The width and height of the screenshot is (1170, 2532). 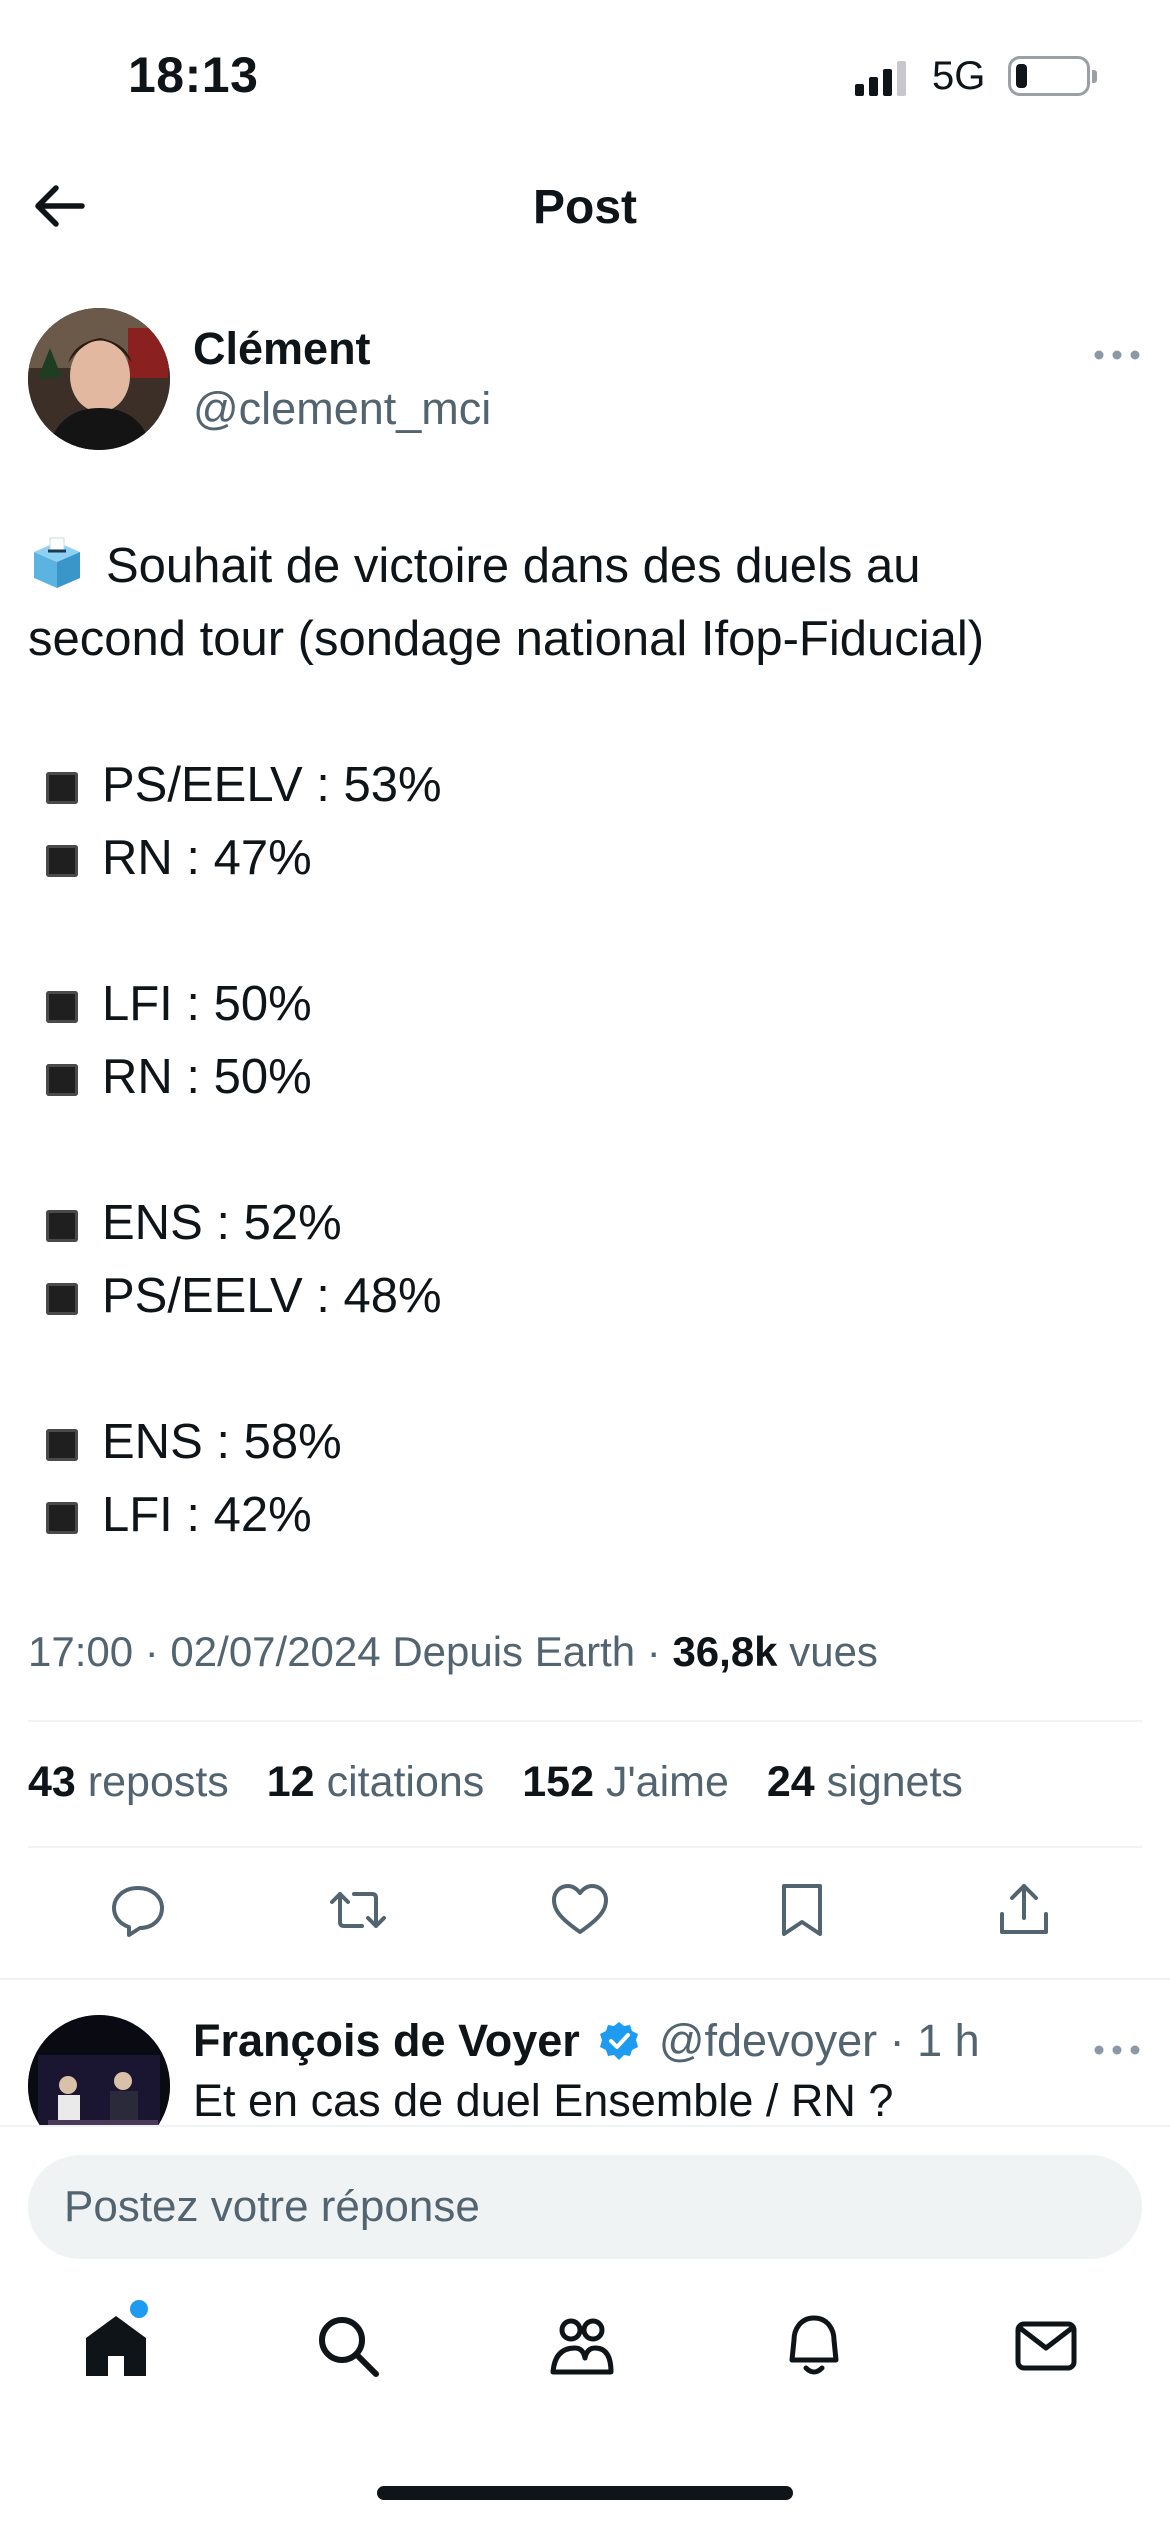 I want to click on section-divider, so click(x=585, y=1979).